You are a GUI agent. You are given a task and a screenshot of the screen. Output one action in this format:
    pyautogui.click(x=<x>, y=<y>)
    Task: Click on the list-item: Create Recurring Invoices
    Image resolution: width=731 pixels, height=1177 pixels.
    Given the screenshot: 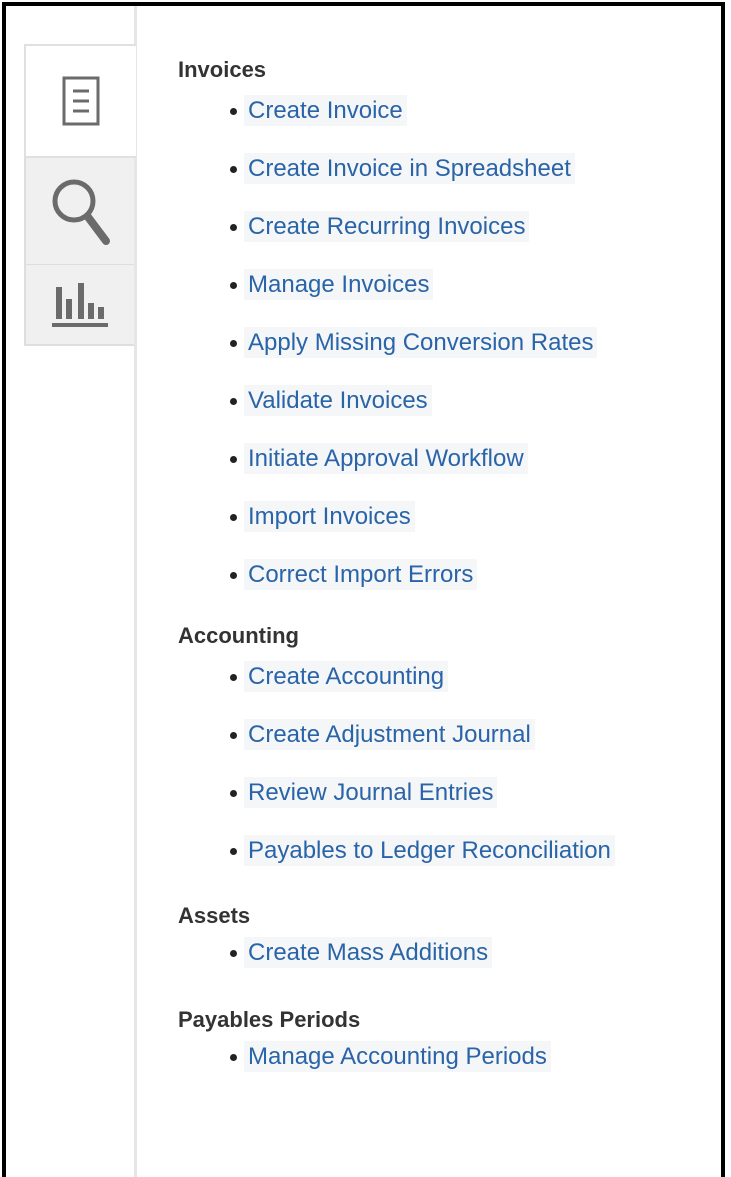 What is the action you would take?
    pyautogui.click(x=450, y=227)
    